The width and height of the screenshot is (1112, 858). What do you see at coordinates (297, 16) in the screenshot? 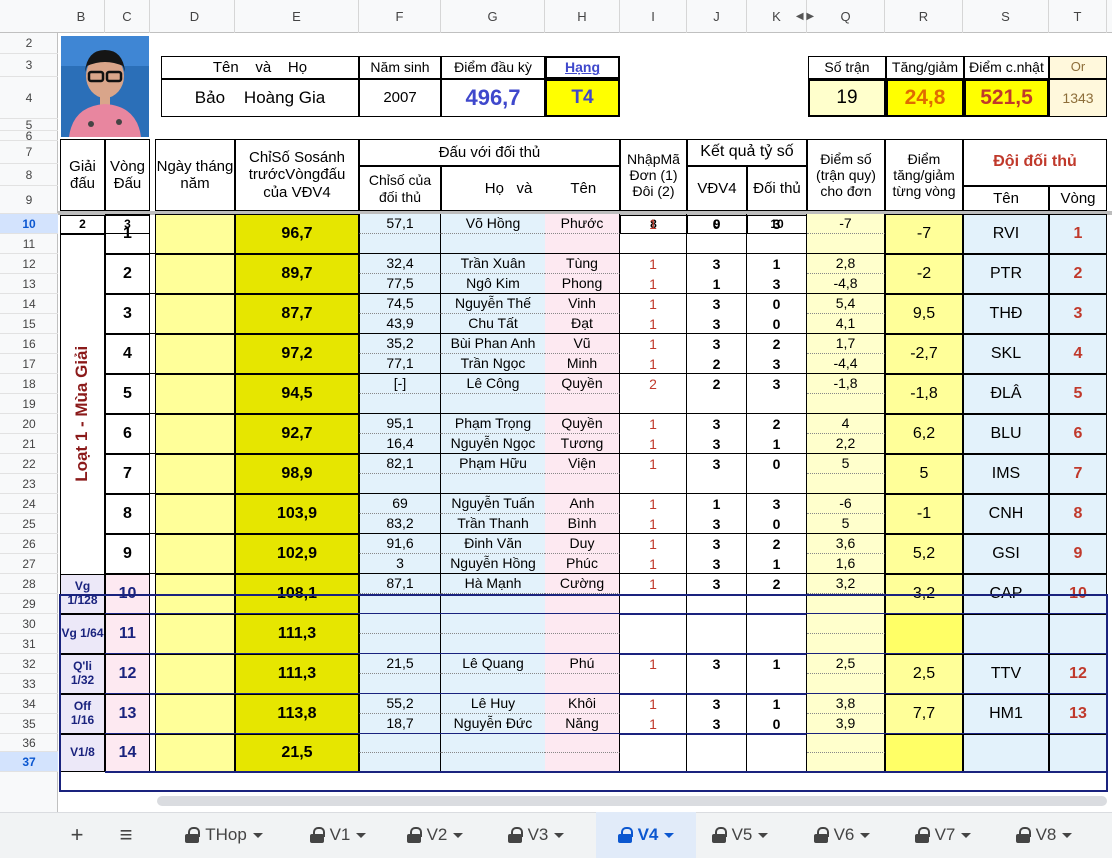
I see `column-header-e: E` at bounding box center [297, 16].